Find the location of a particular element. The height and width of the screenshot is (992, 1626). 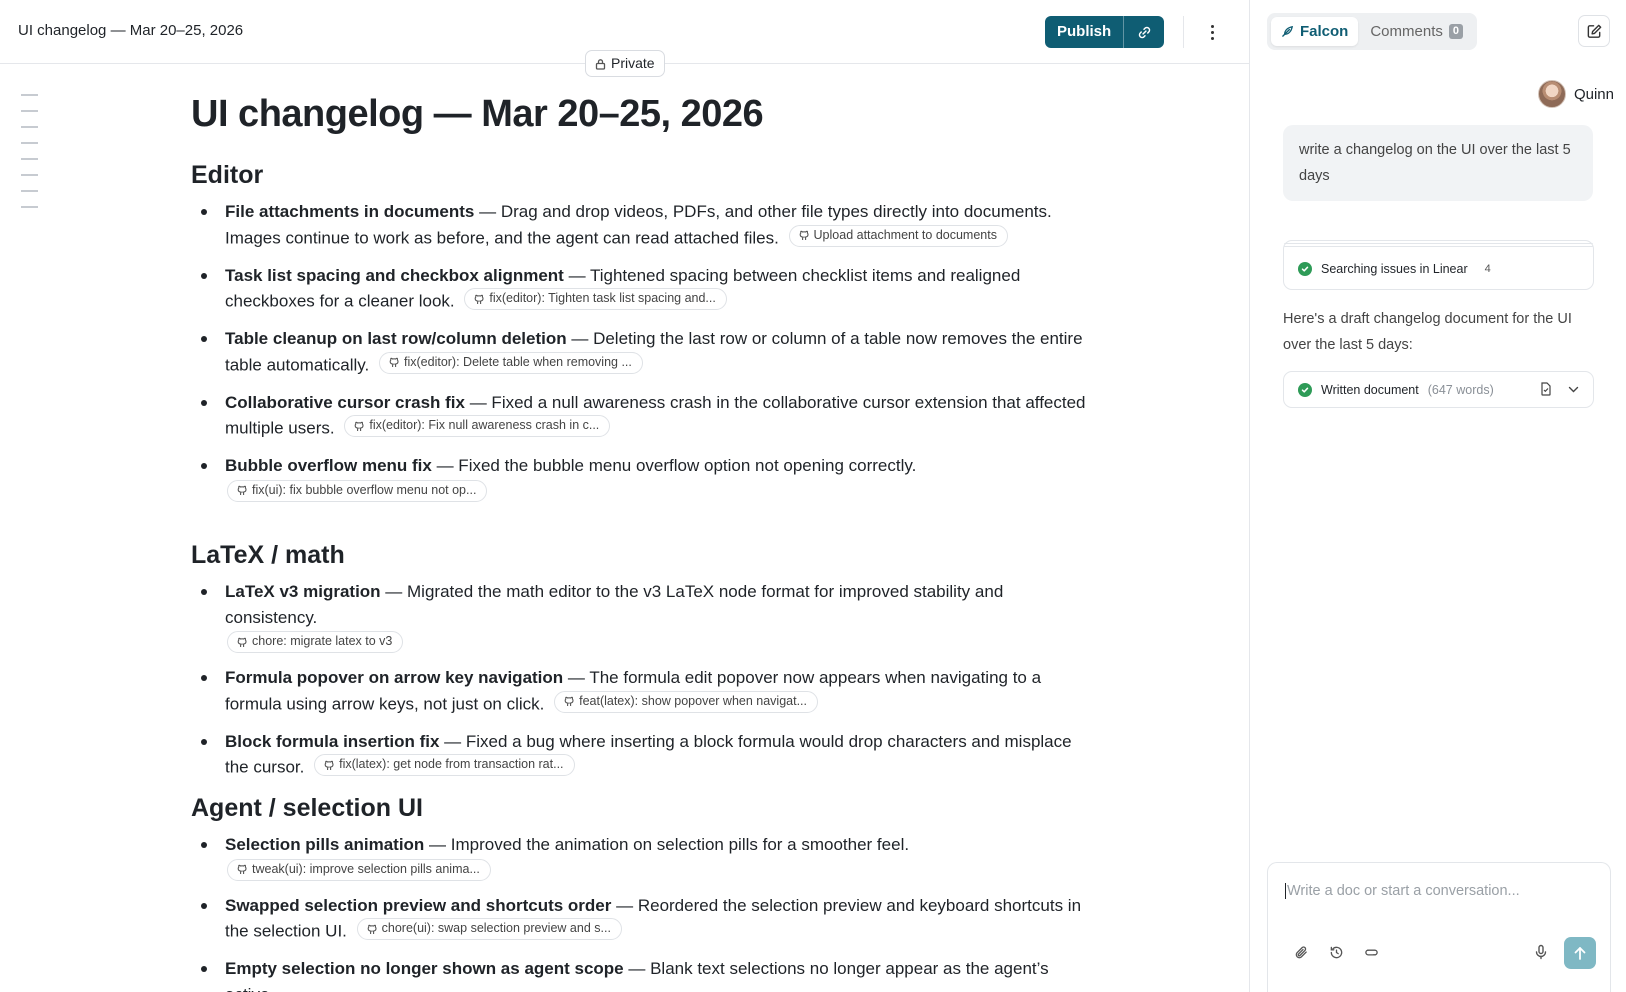

new-chat-button is located at coordinates (1594, 31).